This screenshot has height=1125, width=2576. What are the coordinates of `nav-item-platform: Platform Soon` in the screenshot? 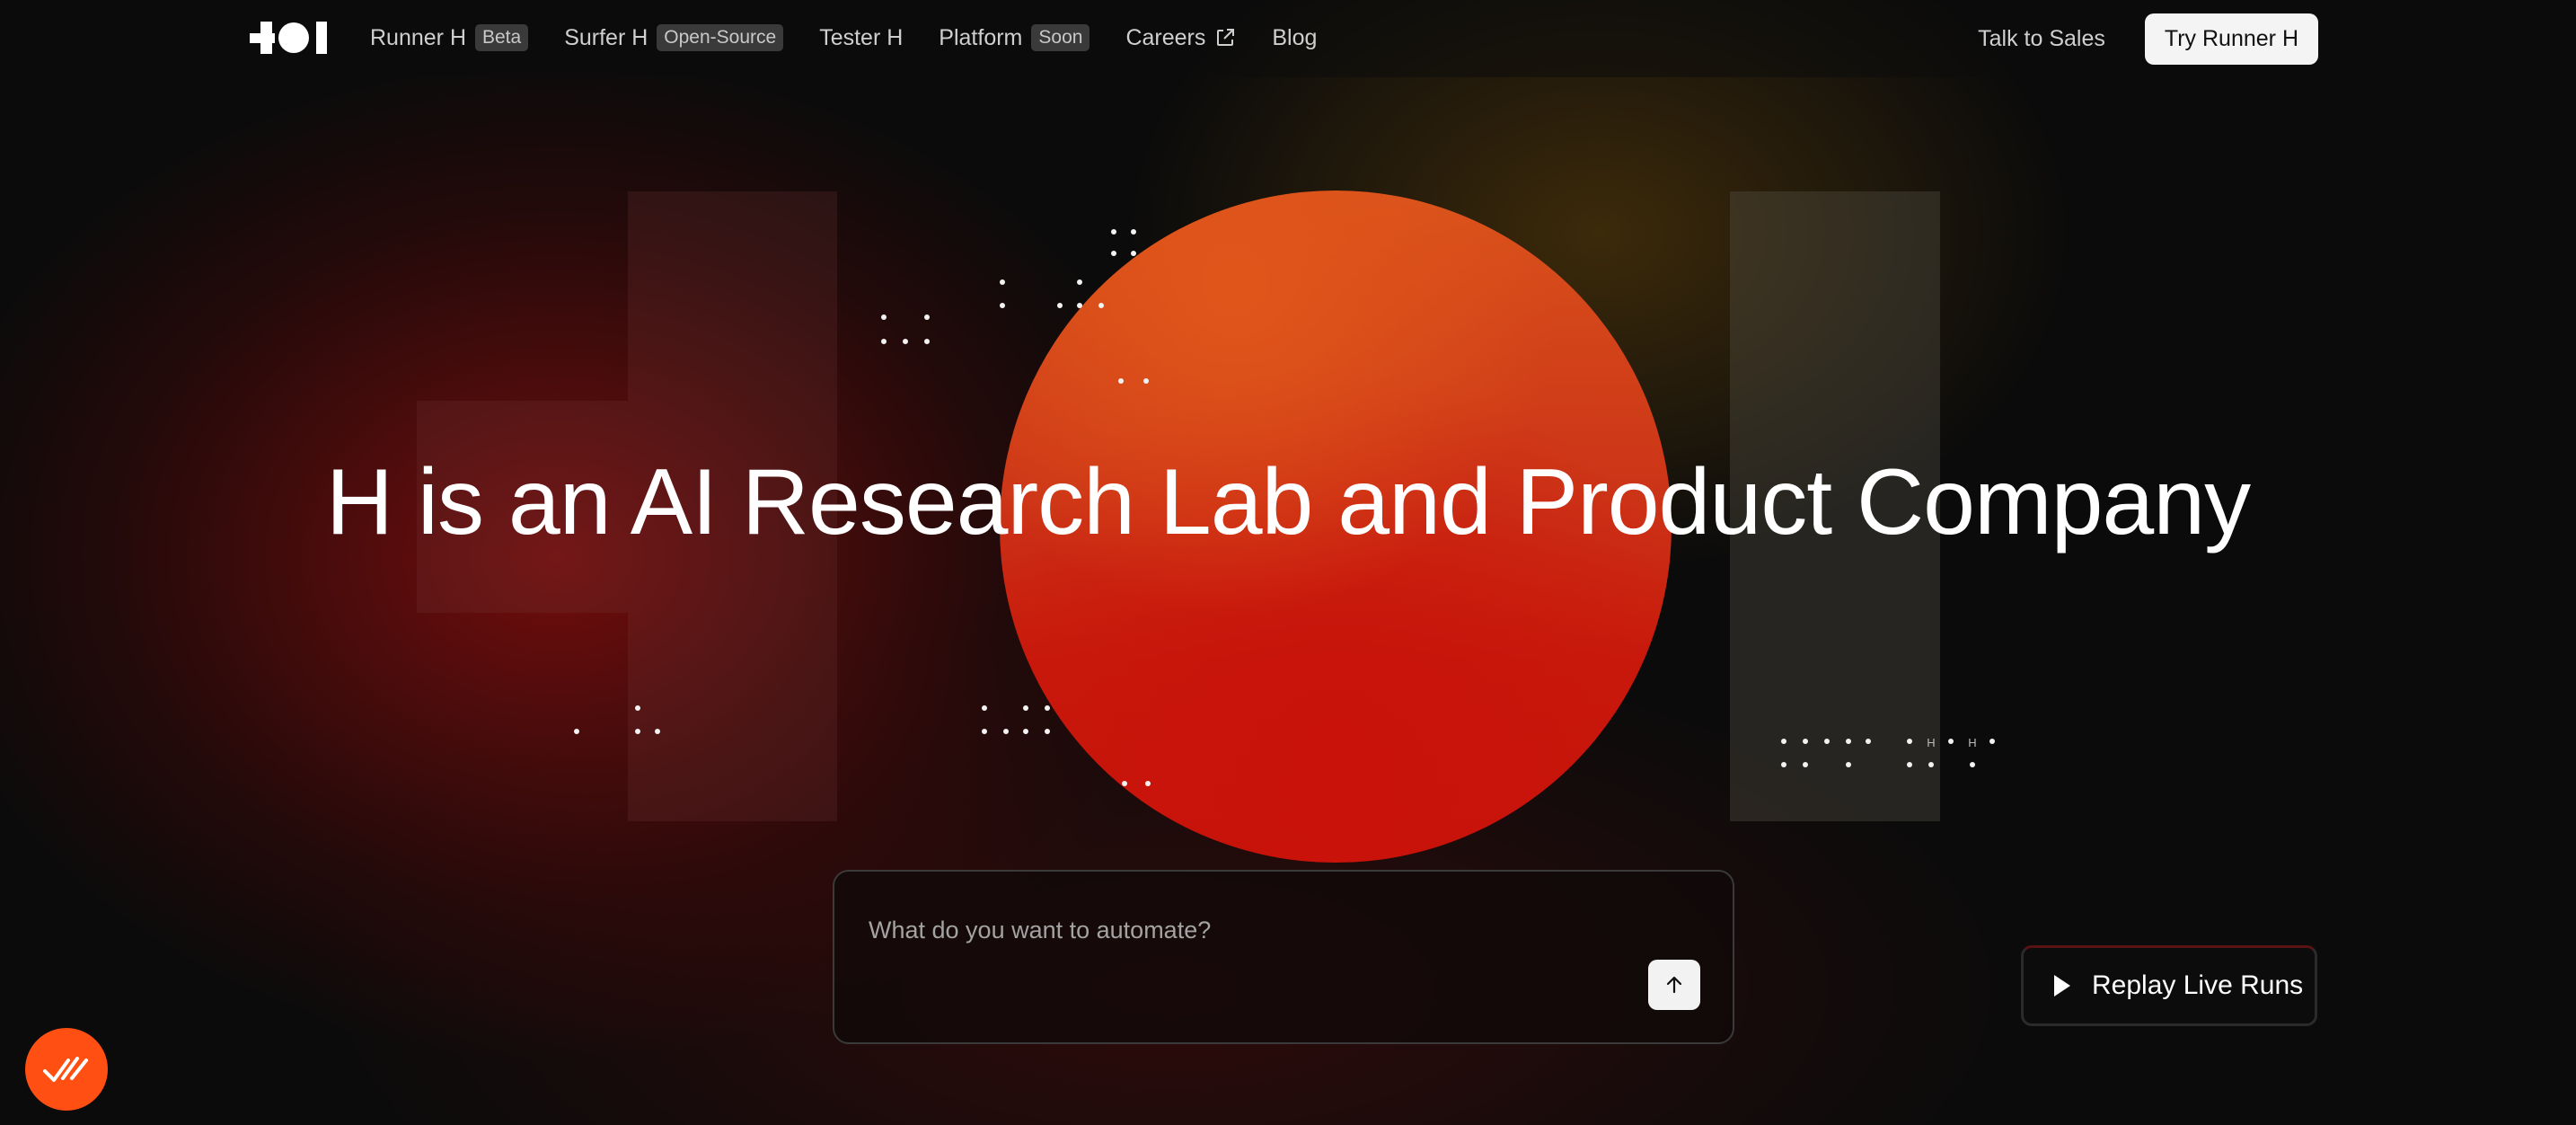 It's located at (1014, 37).